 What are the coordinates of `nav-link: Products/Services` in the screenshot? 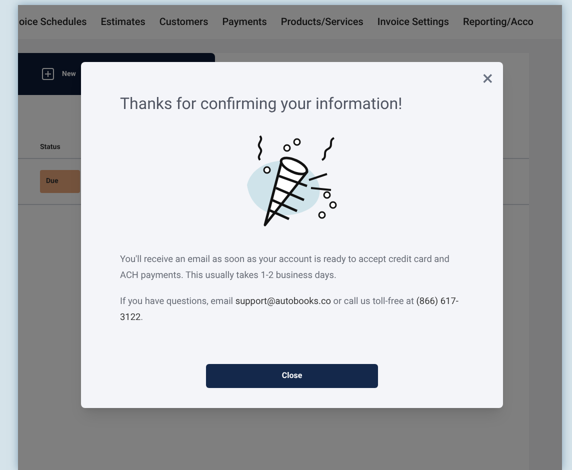 It's located at (322, 22).